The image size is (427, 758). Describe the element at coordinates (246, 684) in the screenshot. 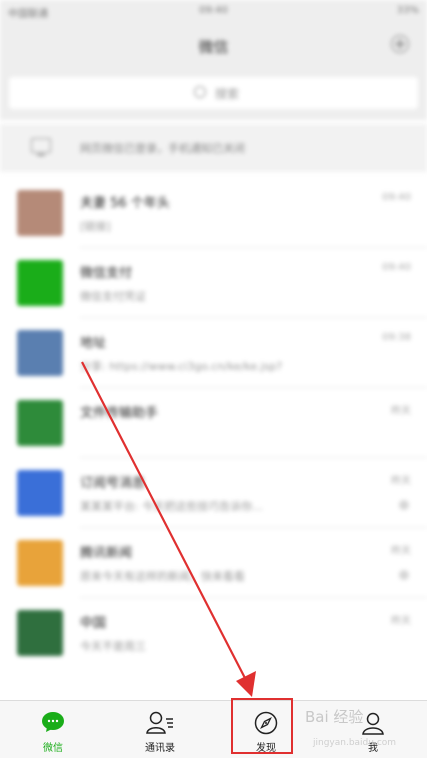

I see `annotation-arrow-head` at that location.